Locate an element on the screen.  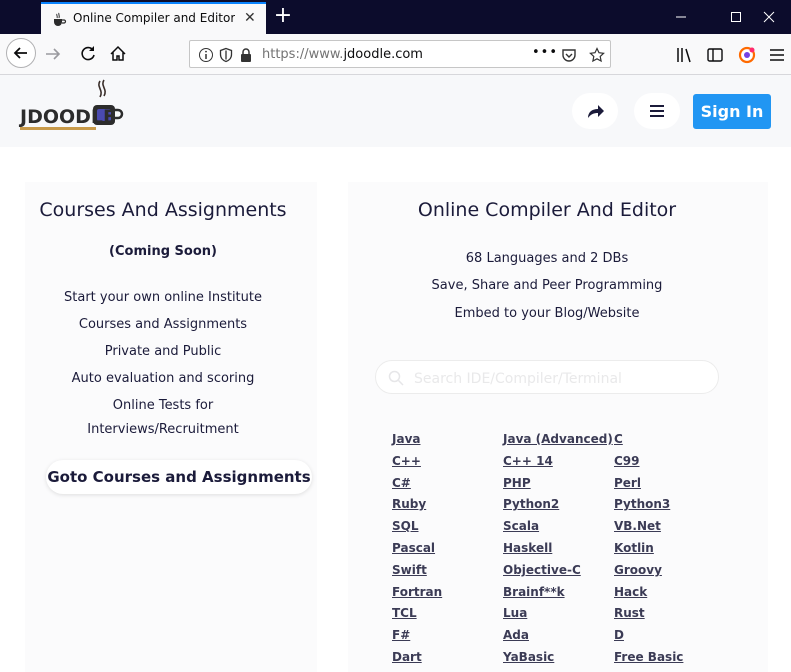
reload-button is located at coordinates (88, 54).